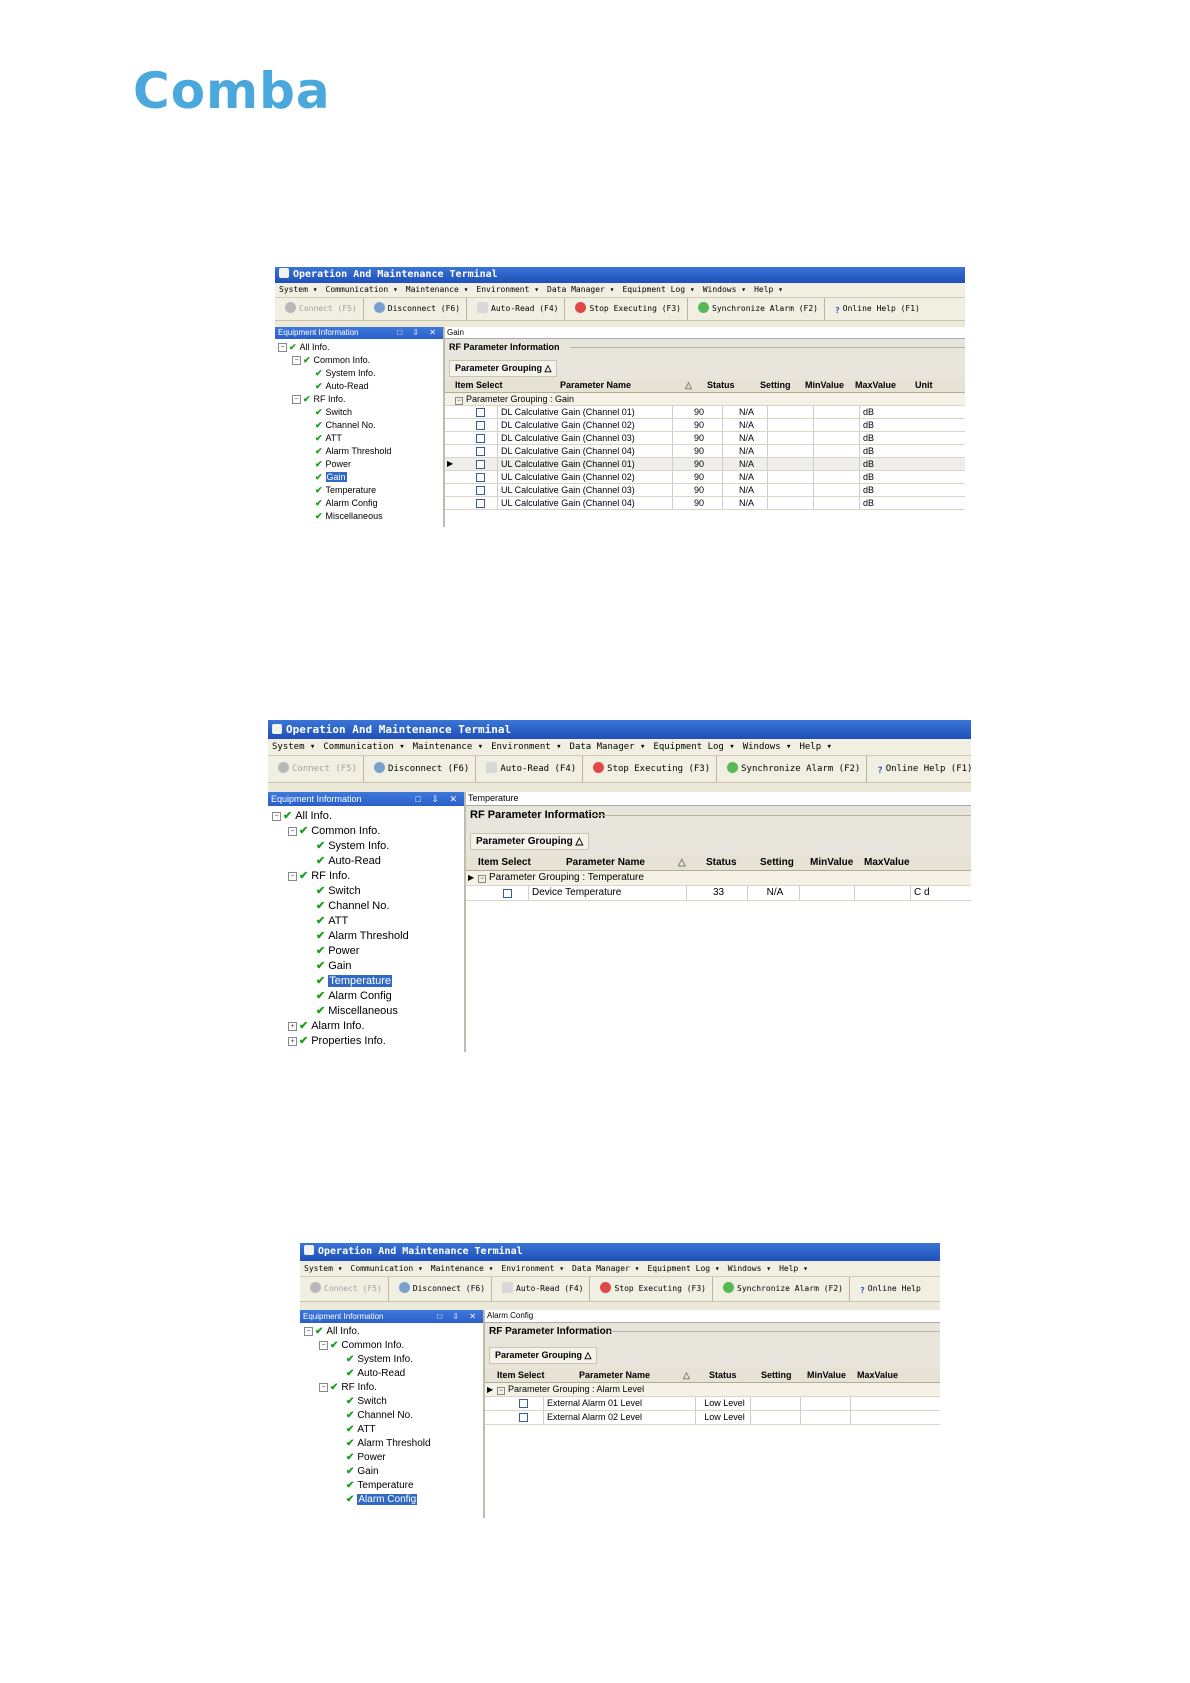 This screenshot has height=1683, width=1190. Describe the element at coordinates (326, 1026) in the screenshot. I see `tree-alarm-info: + ✔ Alarm Info.` at that location.